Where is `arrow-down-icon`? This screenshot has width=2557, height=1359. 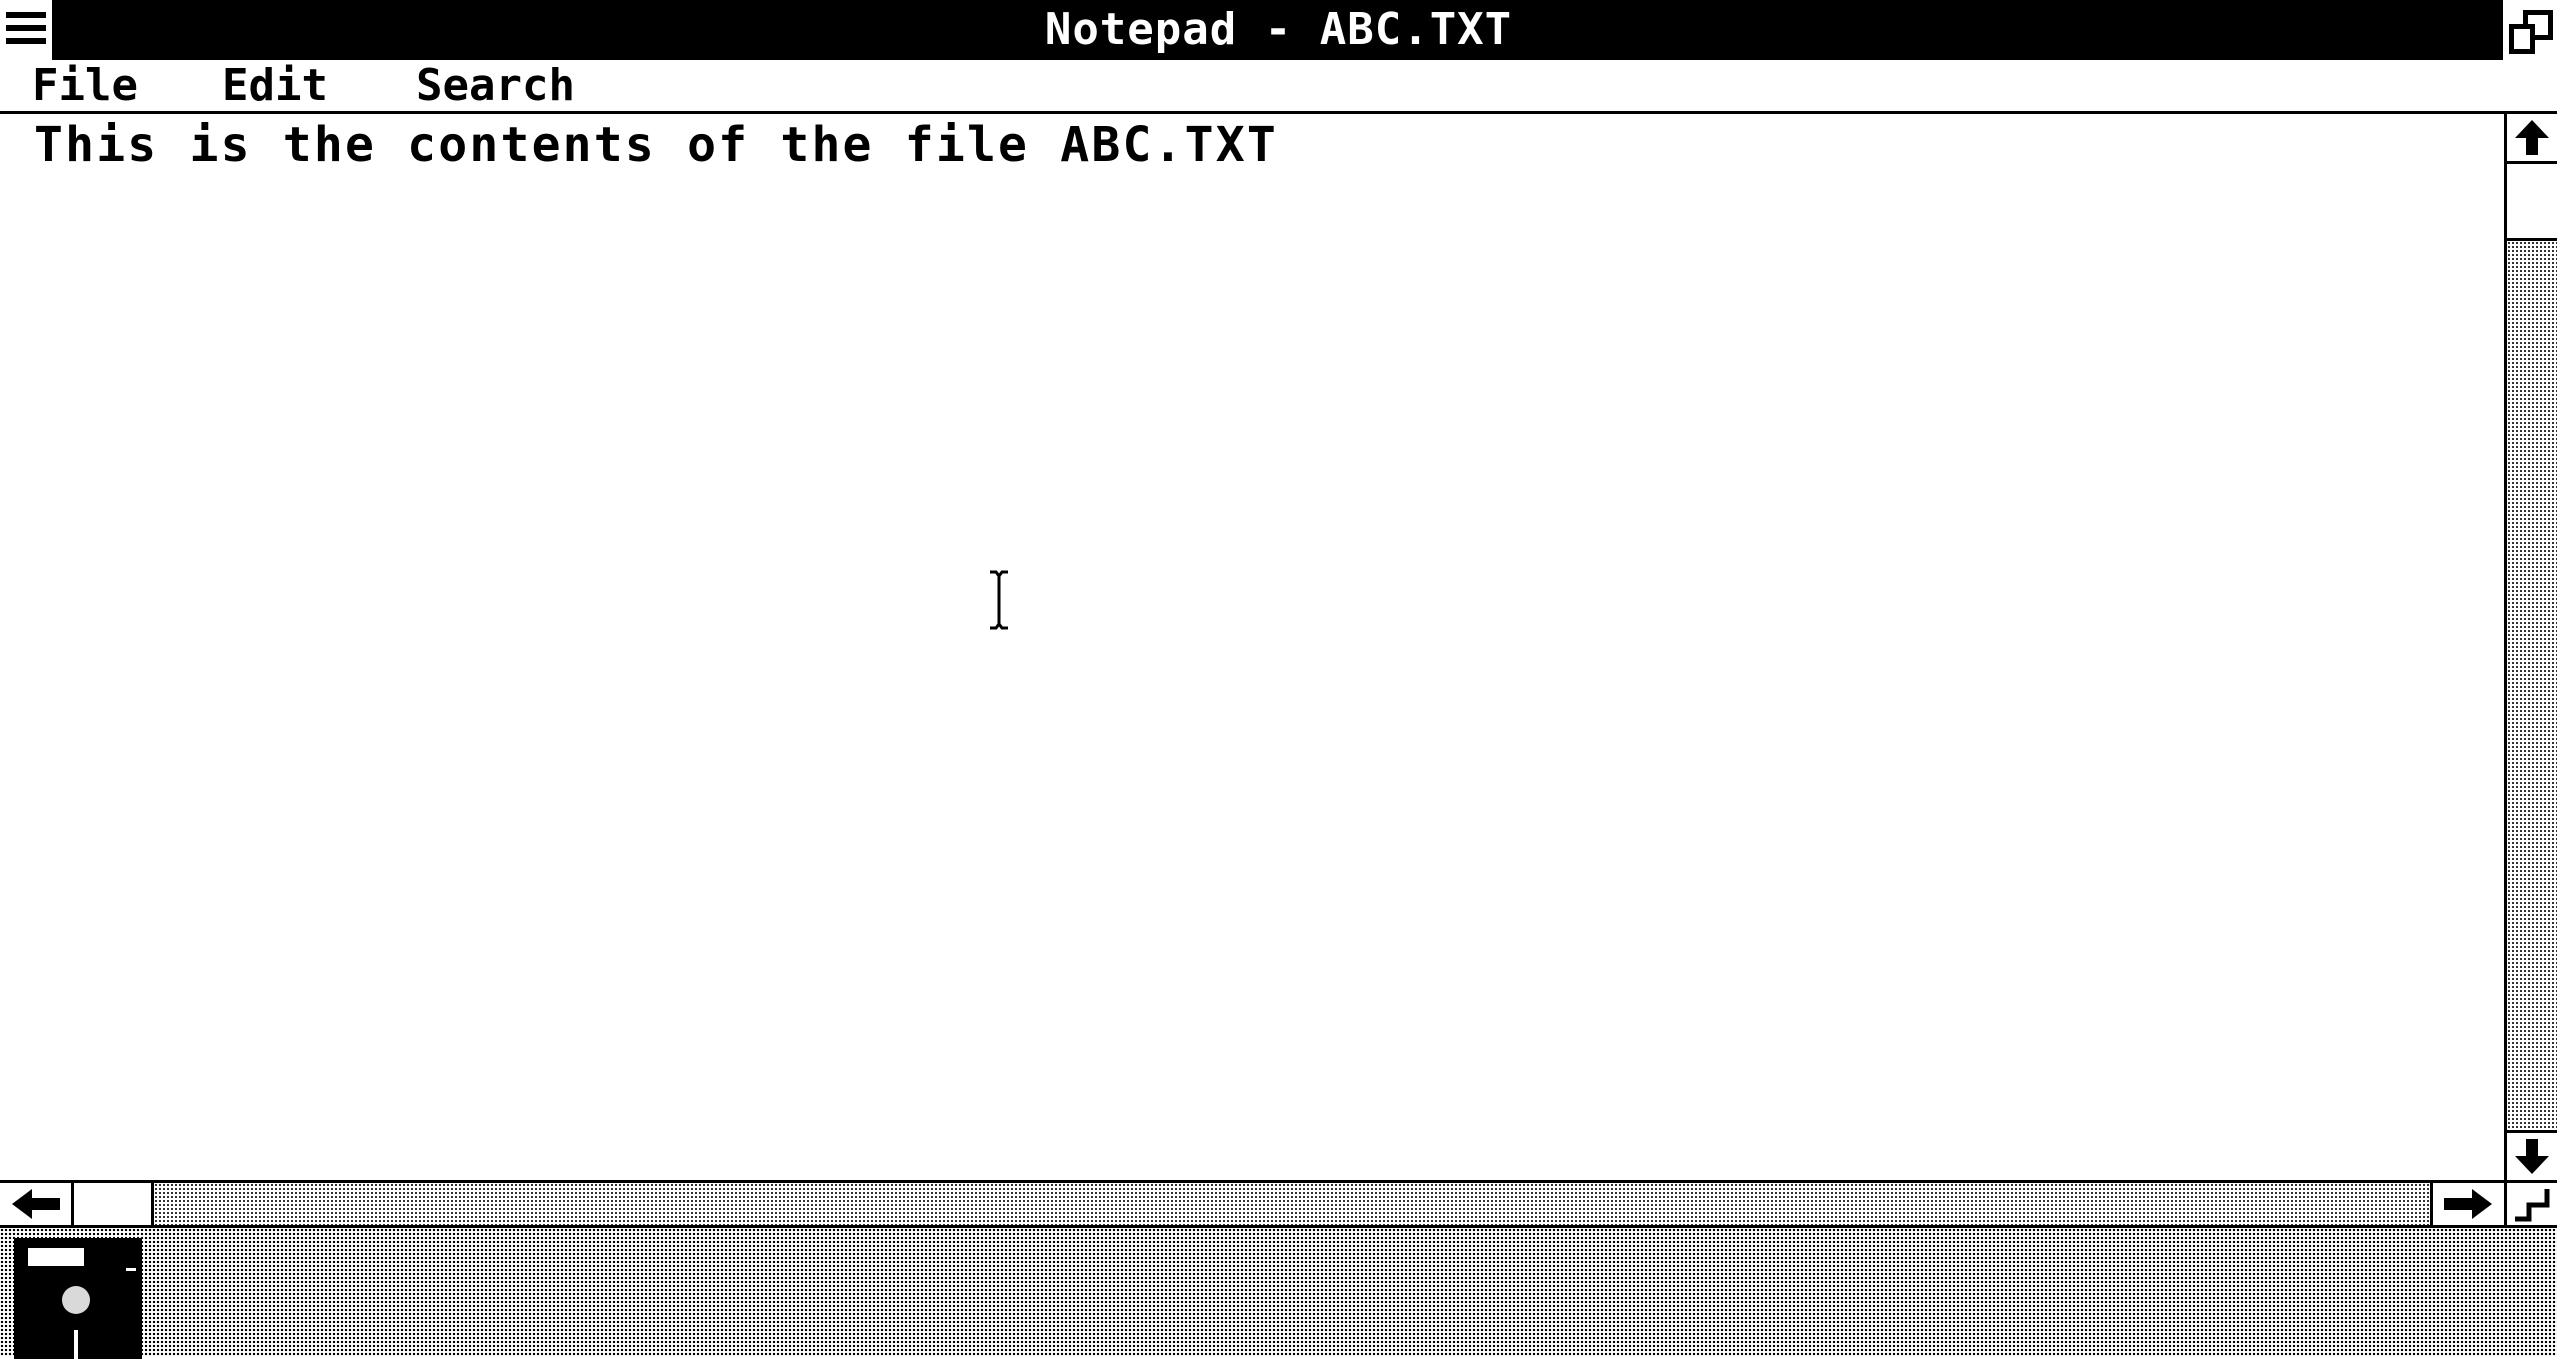 arrow-down-icon is located at coordinates (2532, 1156).